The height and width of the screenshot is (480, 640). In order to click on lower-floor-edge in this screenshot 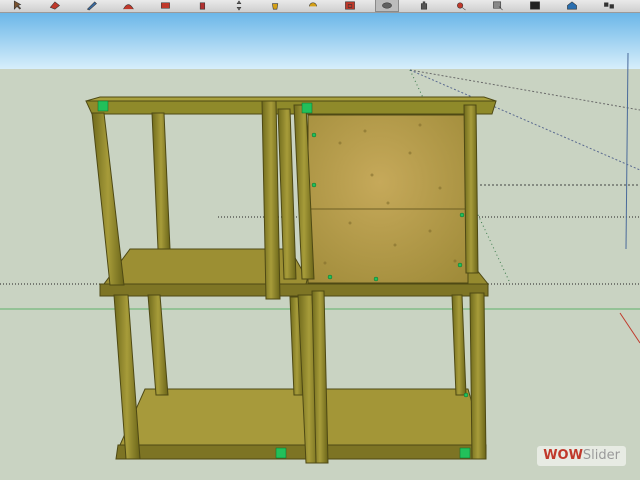, I will do `click(301, 452)`.